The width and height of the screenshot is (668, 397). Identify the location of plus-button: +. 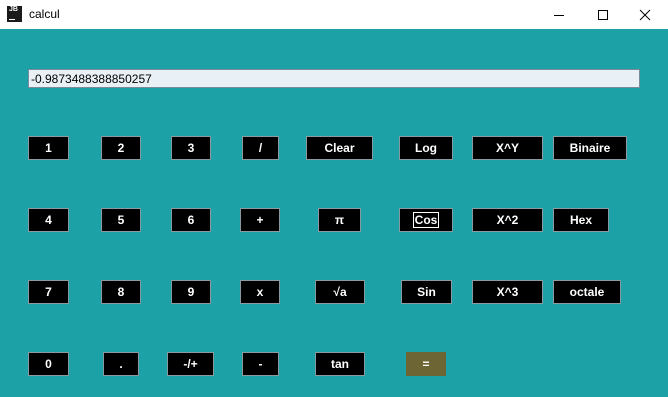
(260, 220).